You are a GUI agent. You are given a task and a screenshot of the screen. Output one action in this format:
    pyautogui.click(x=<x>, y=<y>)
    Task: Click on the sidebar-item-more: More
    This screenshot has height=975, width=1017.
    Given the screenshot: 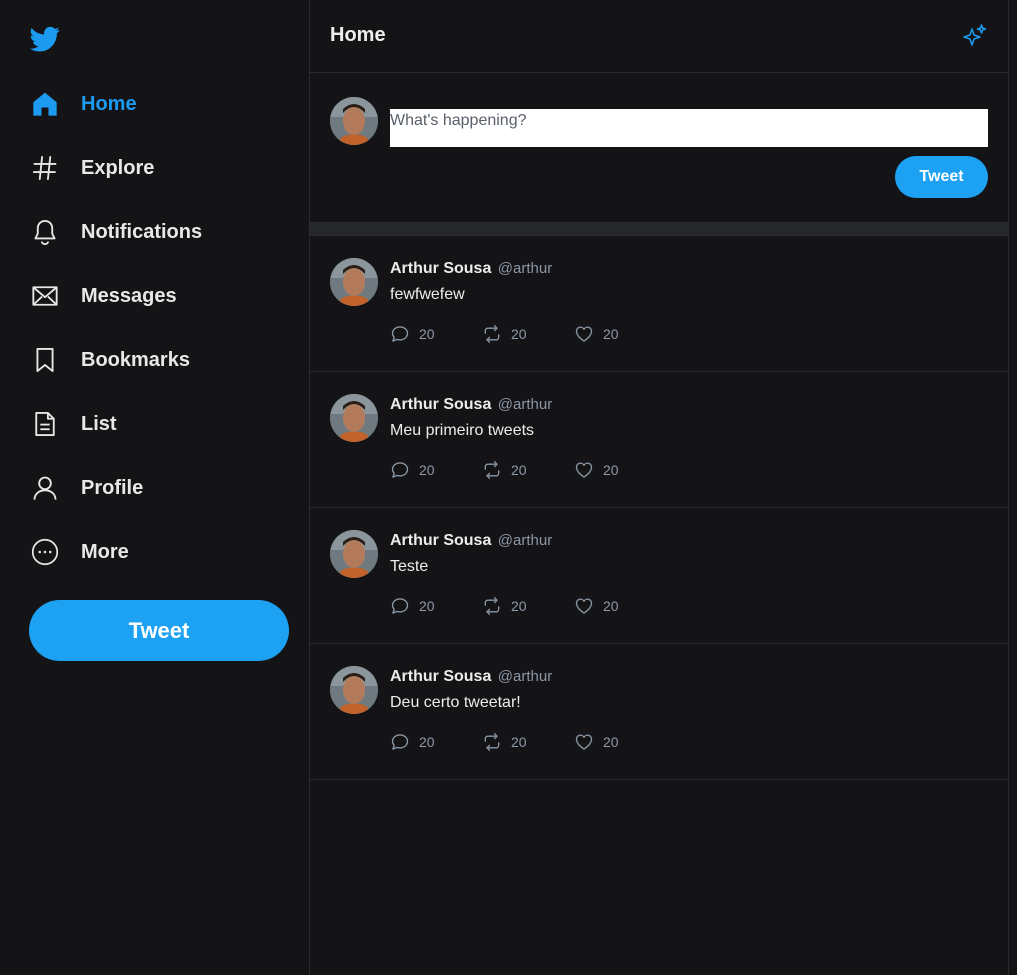 What is the action you would take?
    pyautogui.click(x=154, y=552)
    